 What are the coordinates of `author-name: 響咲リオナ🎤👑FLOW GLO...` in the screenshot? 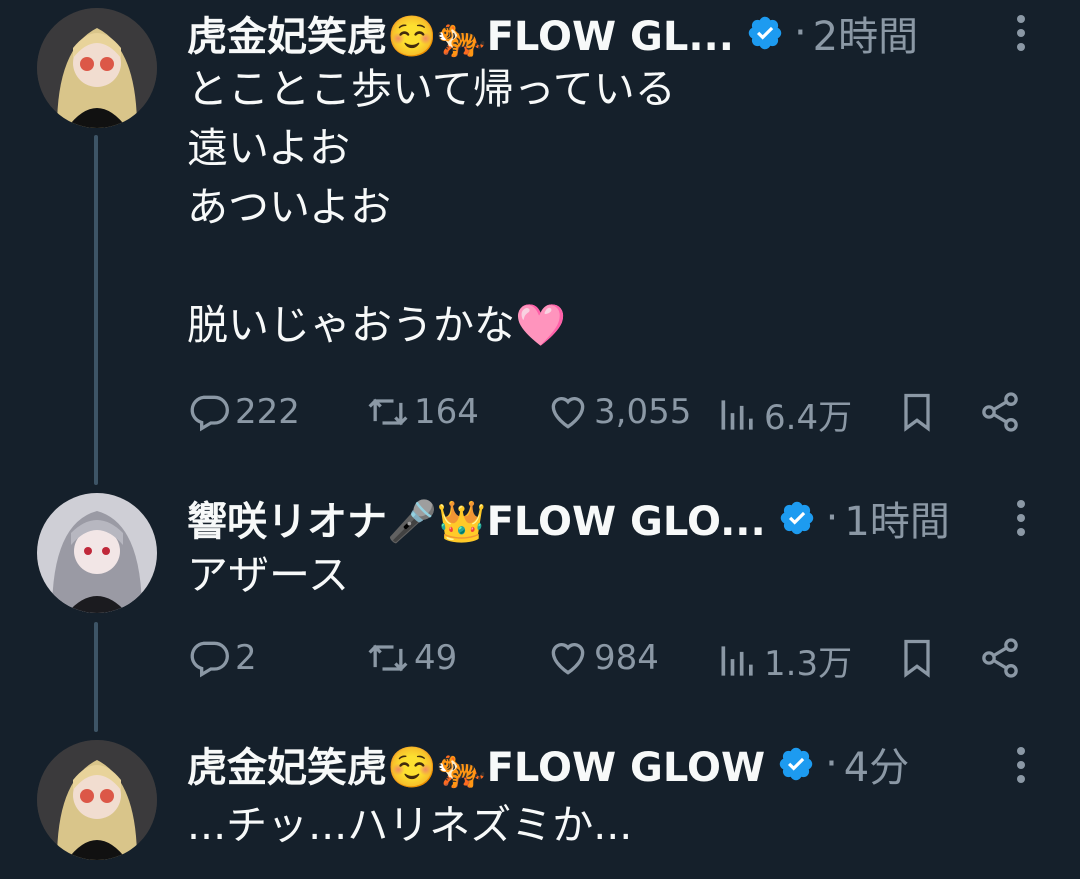 It's located at (476, 518).